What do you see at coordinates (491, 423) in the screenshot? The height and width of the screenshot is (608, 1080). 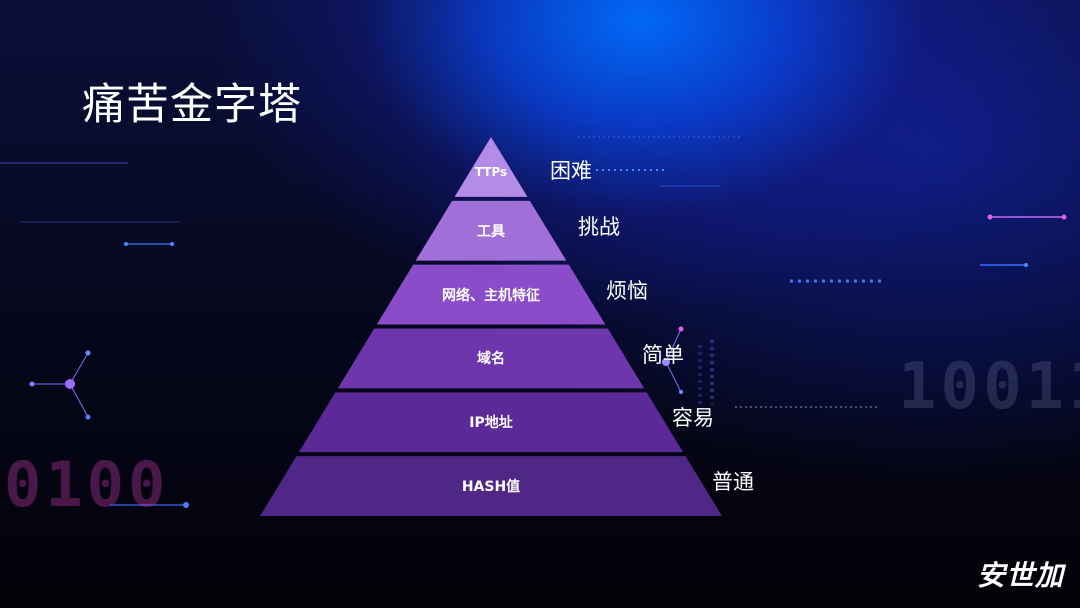 I see `pyramid-tier-label: IP地址` at bounding box center [491, 423].